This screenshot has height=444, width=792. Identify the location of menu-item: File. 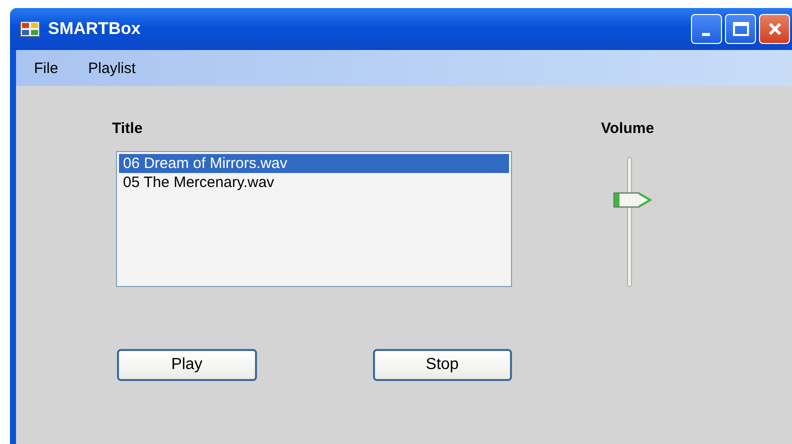
(46, 68).